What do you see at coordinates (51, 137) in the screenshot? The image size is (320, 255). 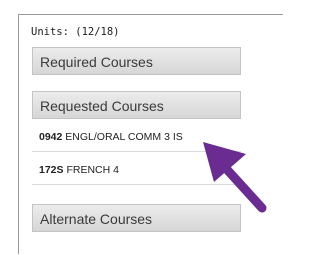 I see `course-code: 0942` at bounding box center [51, 137].